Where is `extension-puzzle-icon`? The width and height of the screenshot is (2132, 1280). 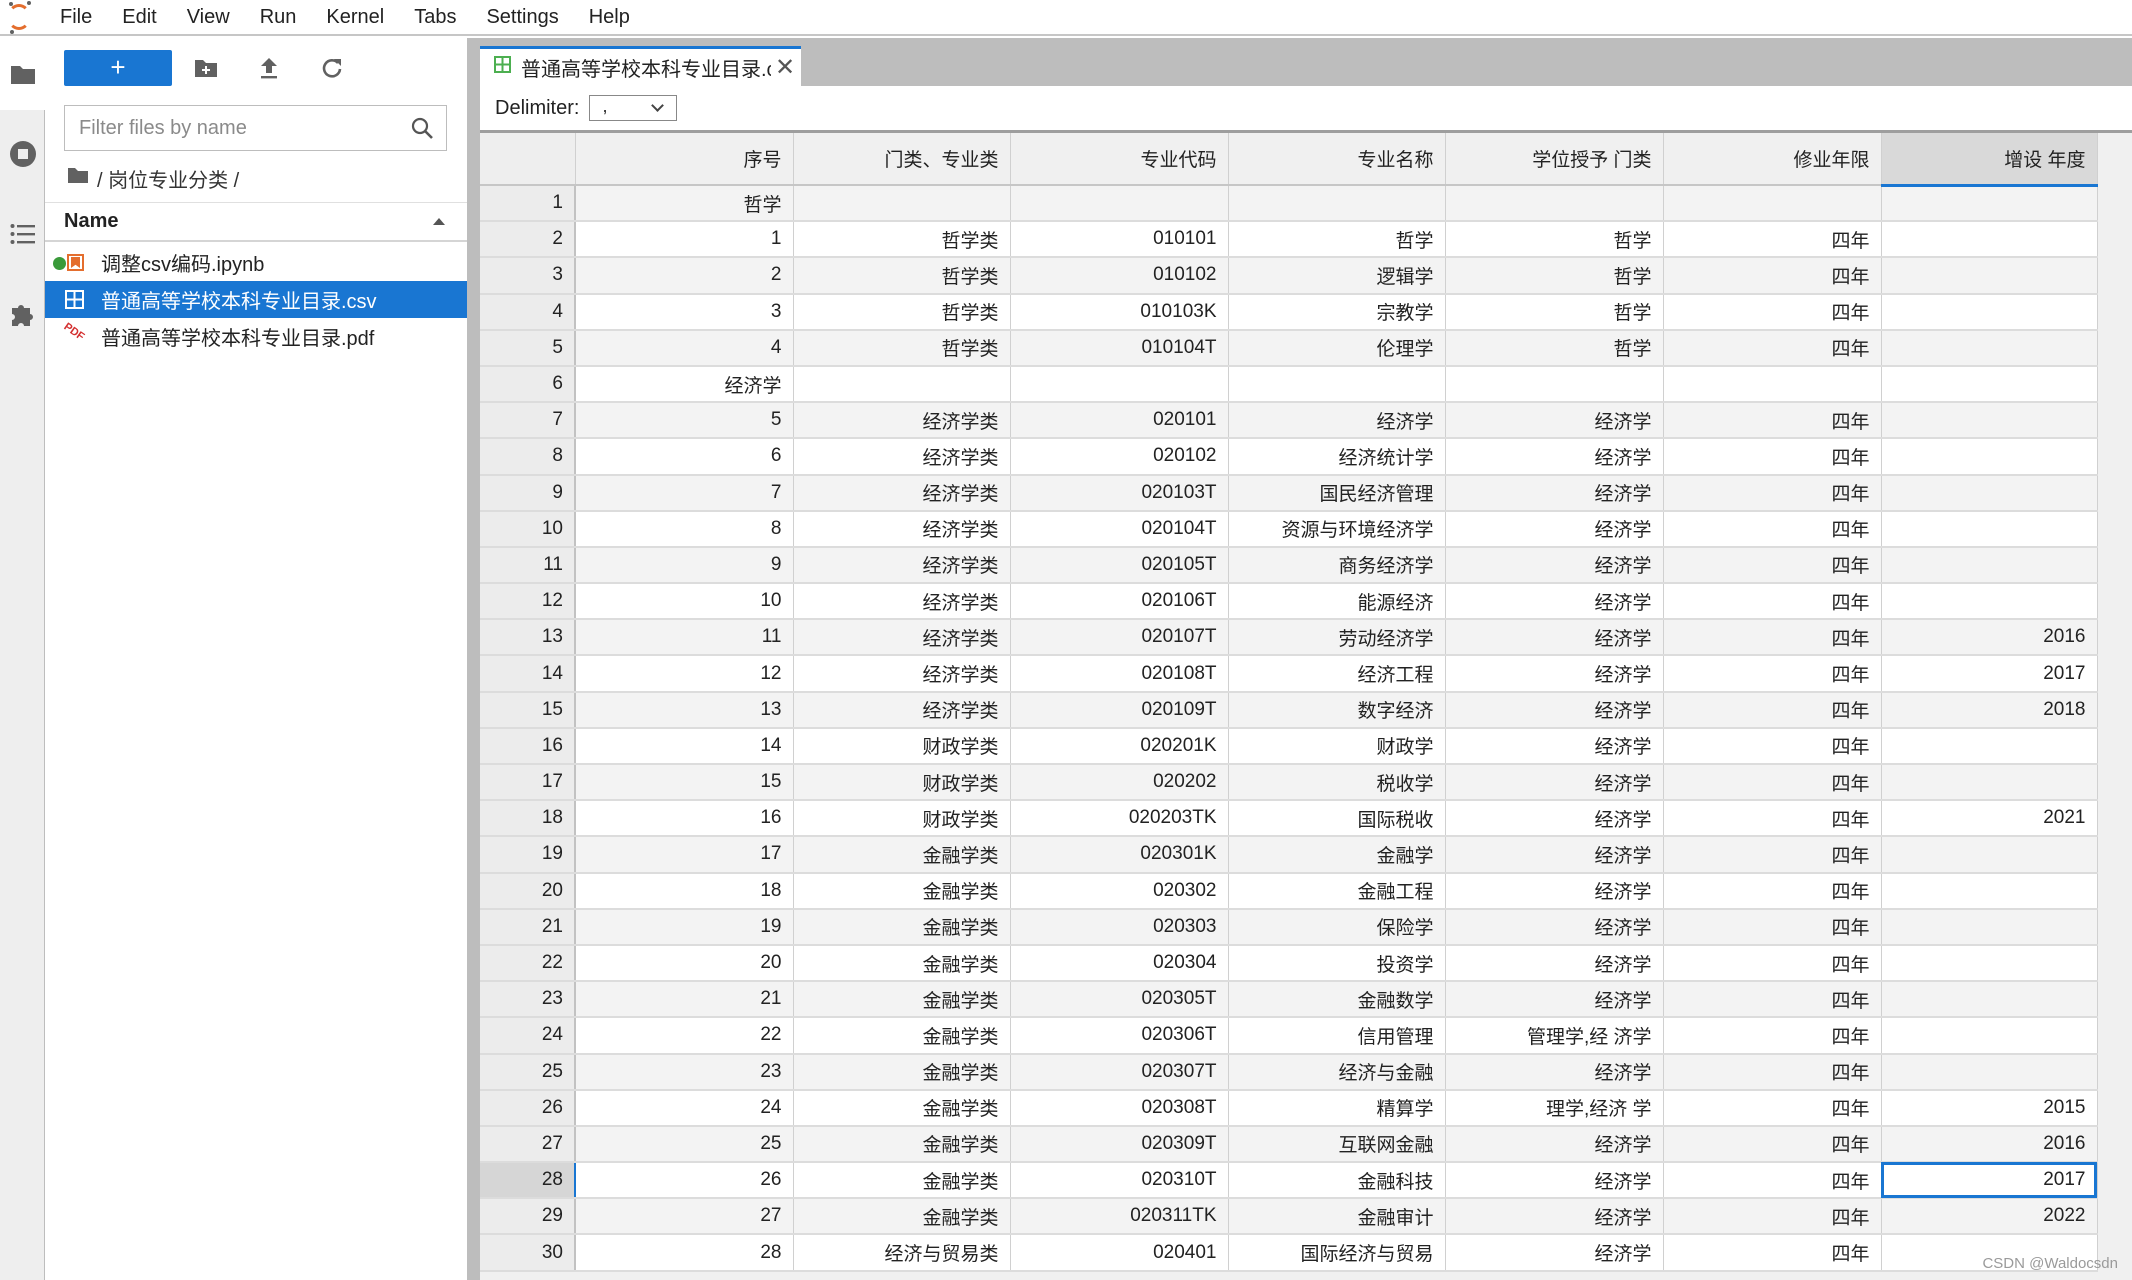 extension-puzzle-icon is located at coordinates (23, 314).